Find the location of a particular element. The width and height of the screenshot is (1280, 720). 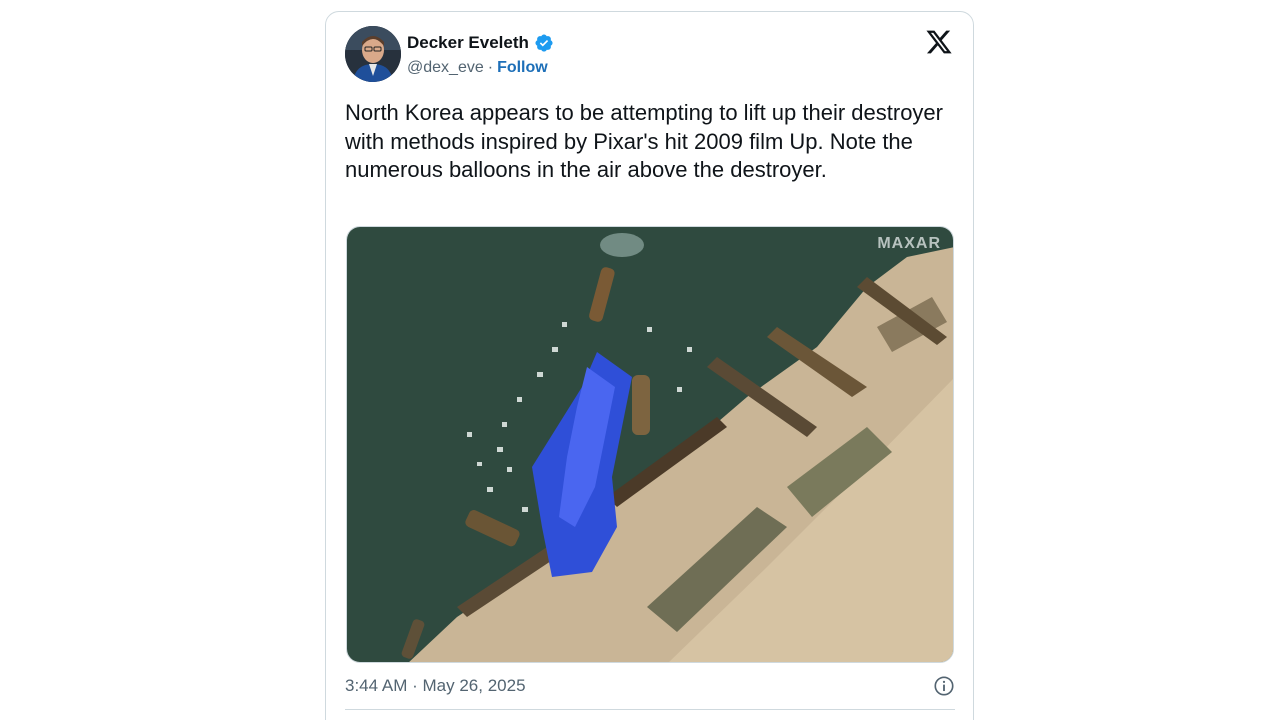

tweet-time: 3:44 AM is located at coordinates (376, 685).